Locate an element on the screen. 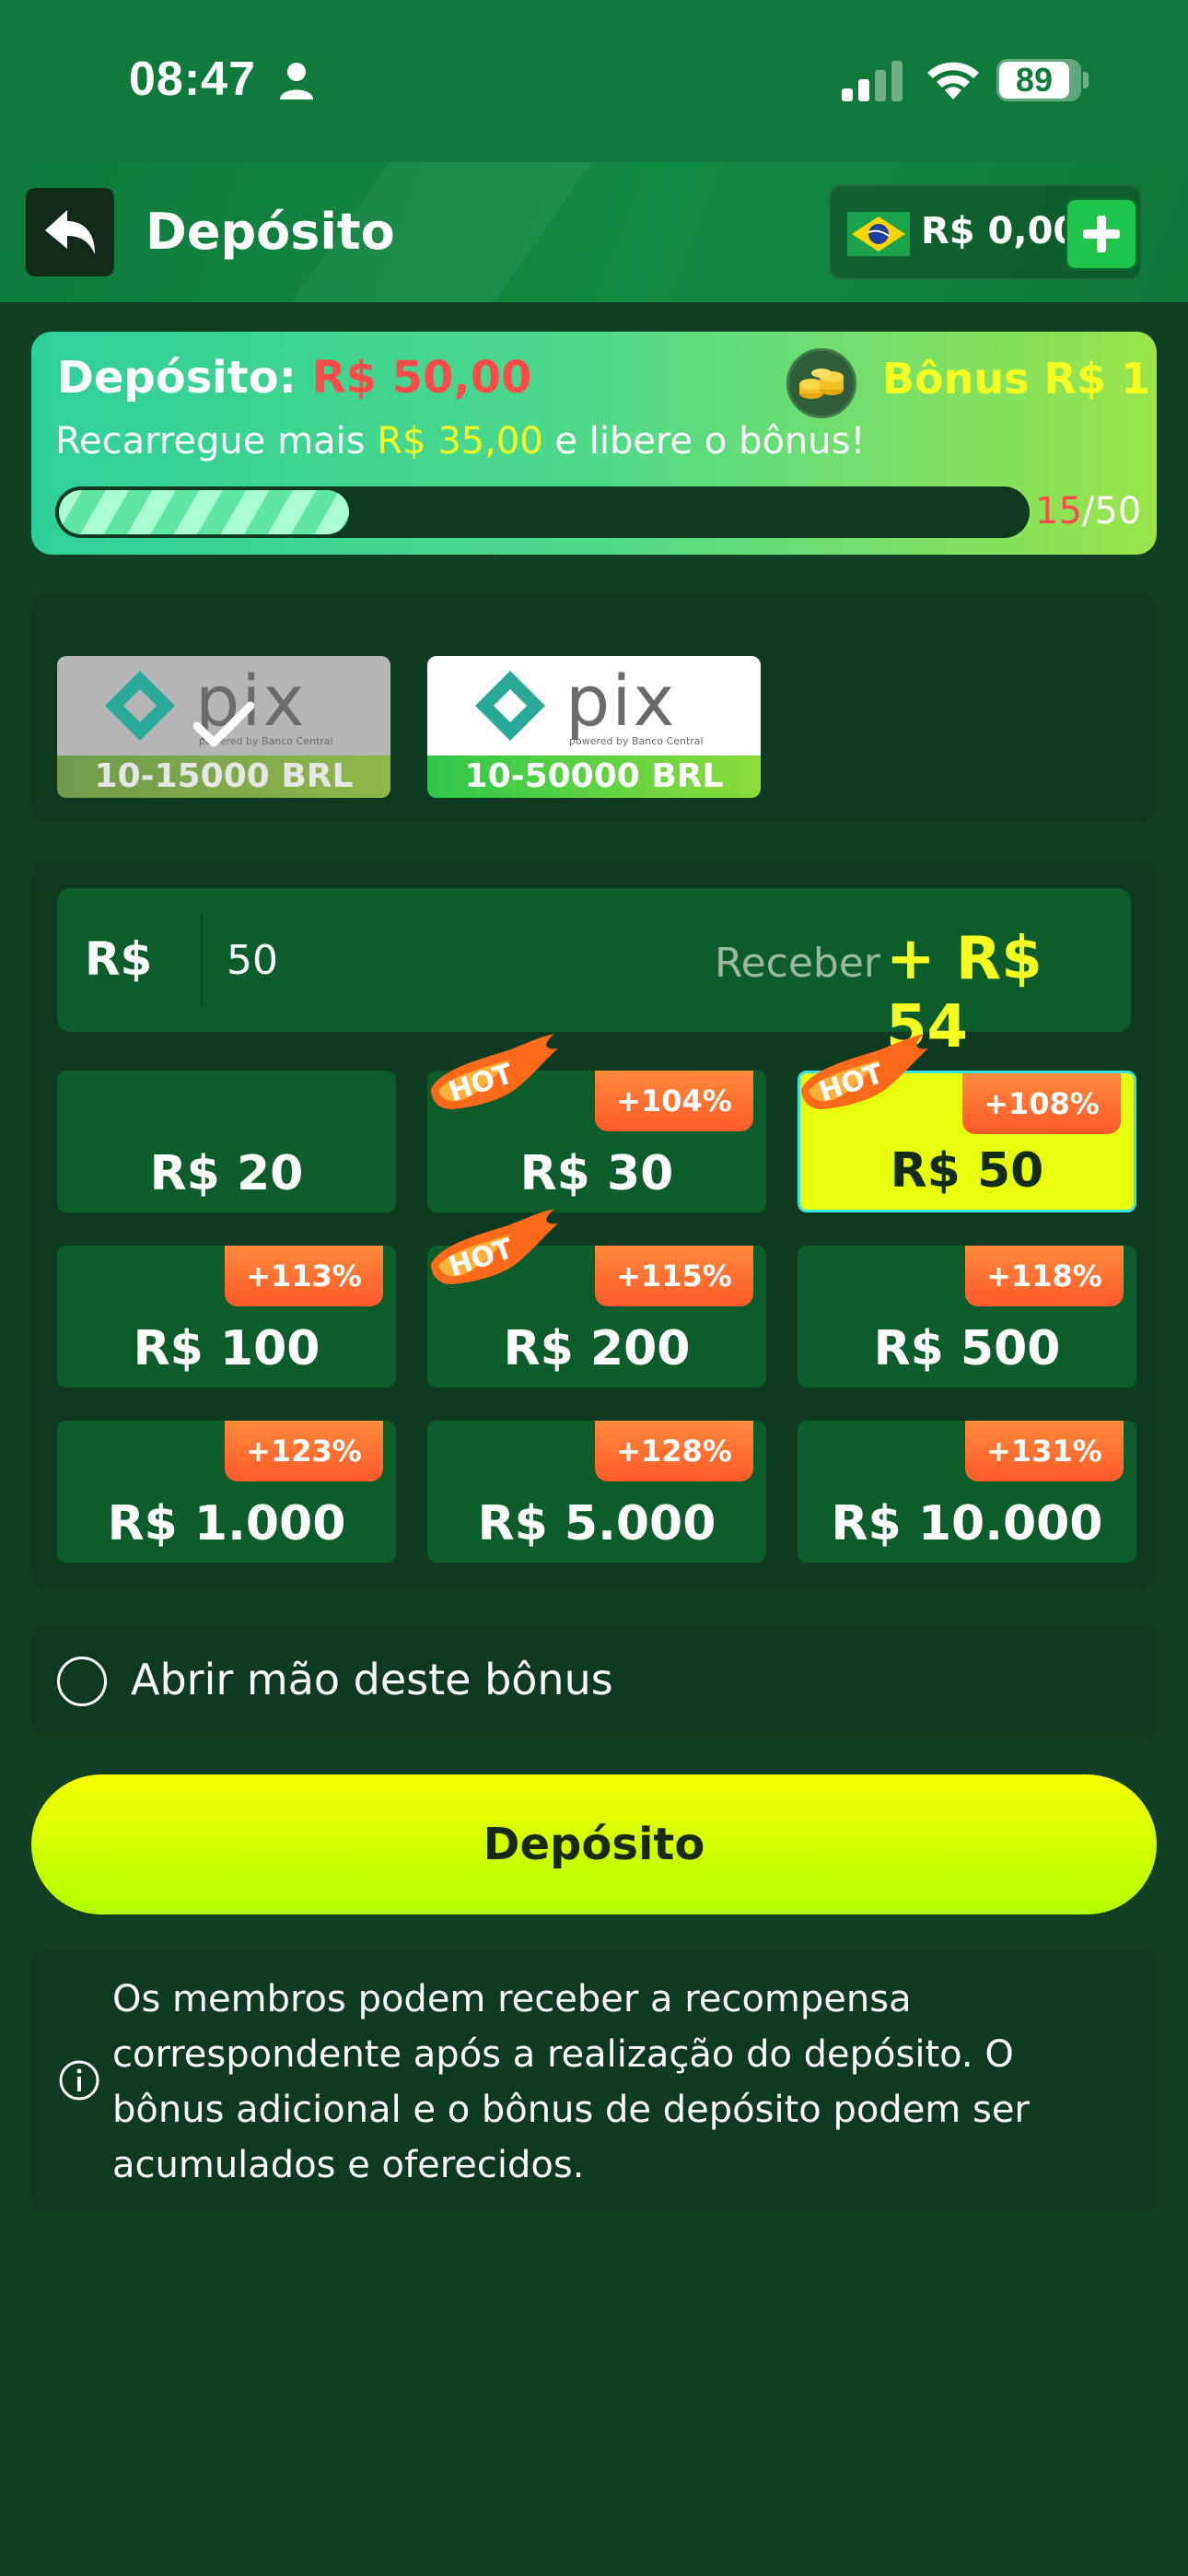 Image resolution: width=1188 pixels, height=2576 pixels. deposit-button: Depósito is located at coordinates (594, 1844).